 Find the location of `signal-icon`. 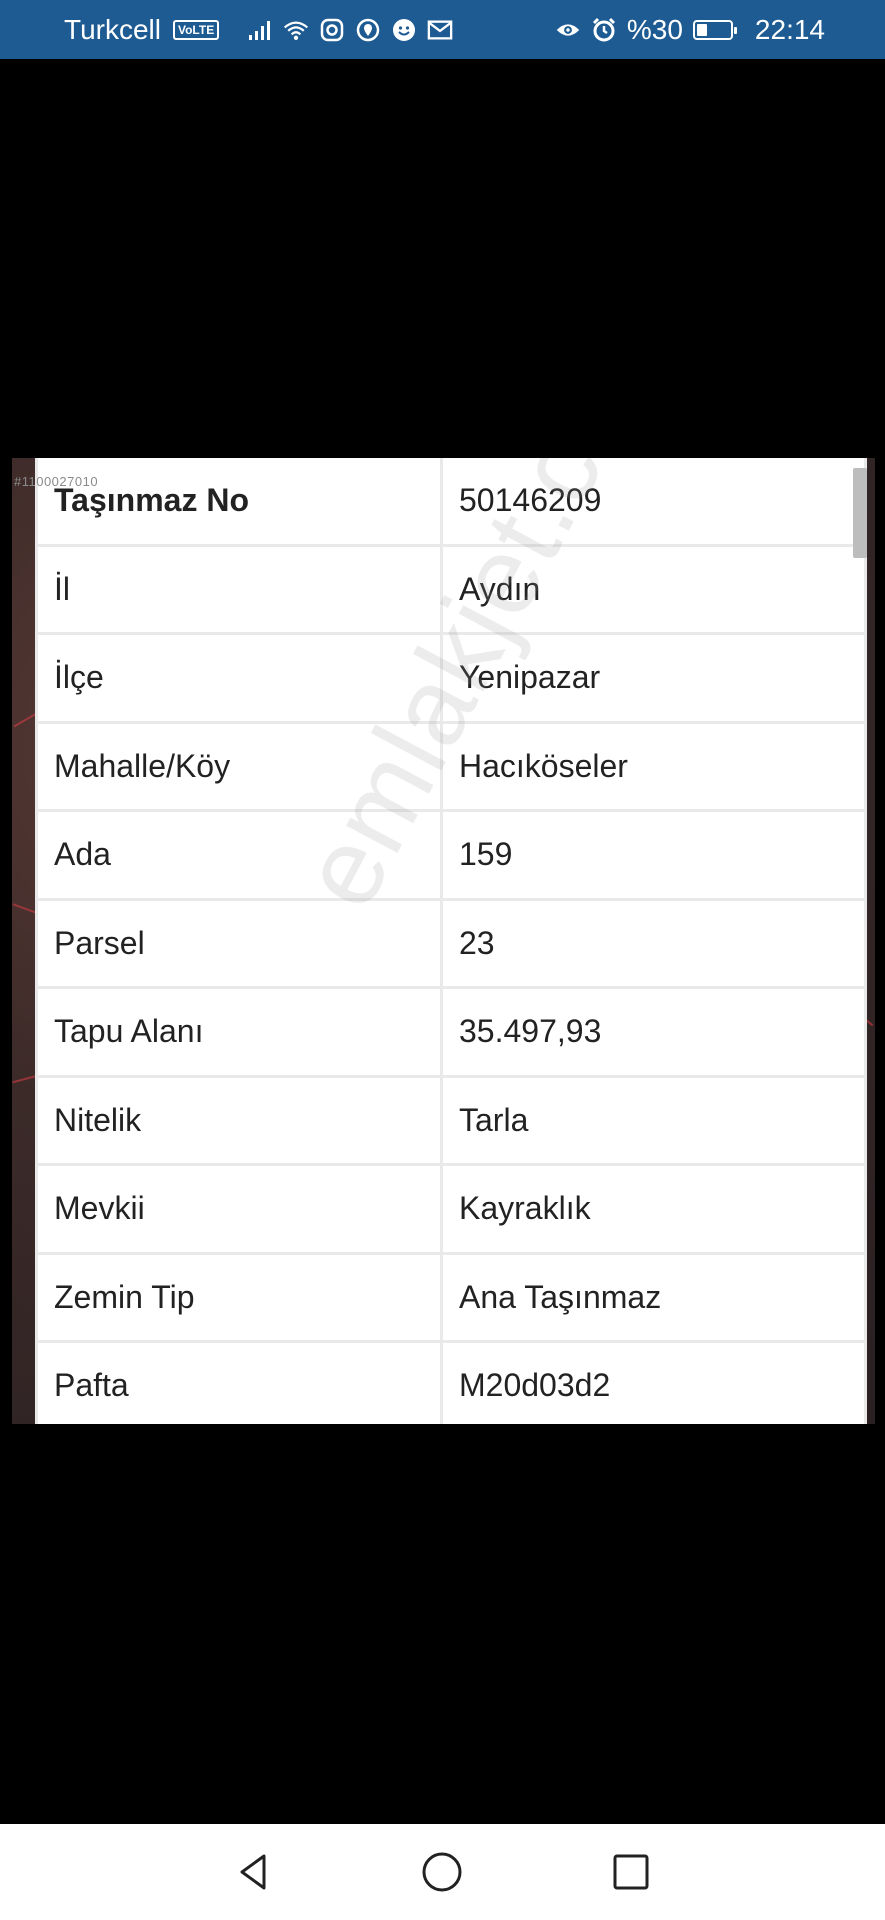

signal-icon is located at coordinates (260, 30).